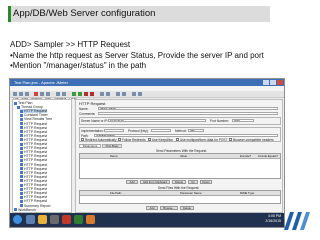  Describe the element at coordinates (84, 13) in the screenshot. I see `slide-title: App/DB/Web Server configuration` at that location.